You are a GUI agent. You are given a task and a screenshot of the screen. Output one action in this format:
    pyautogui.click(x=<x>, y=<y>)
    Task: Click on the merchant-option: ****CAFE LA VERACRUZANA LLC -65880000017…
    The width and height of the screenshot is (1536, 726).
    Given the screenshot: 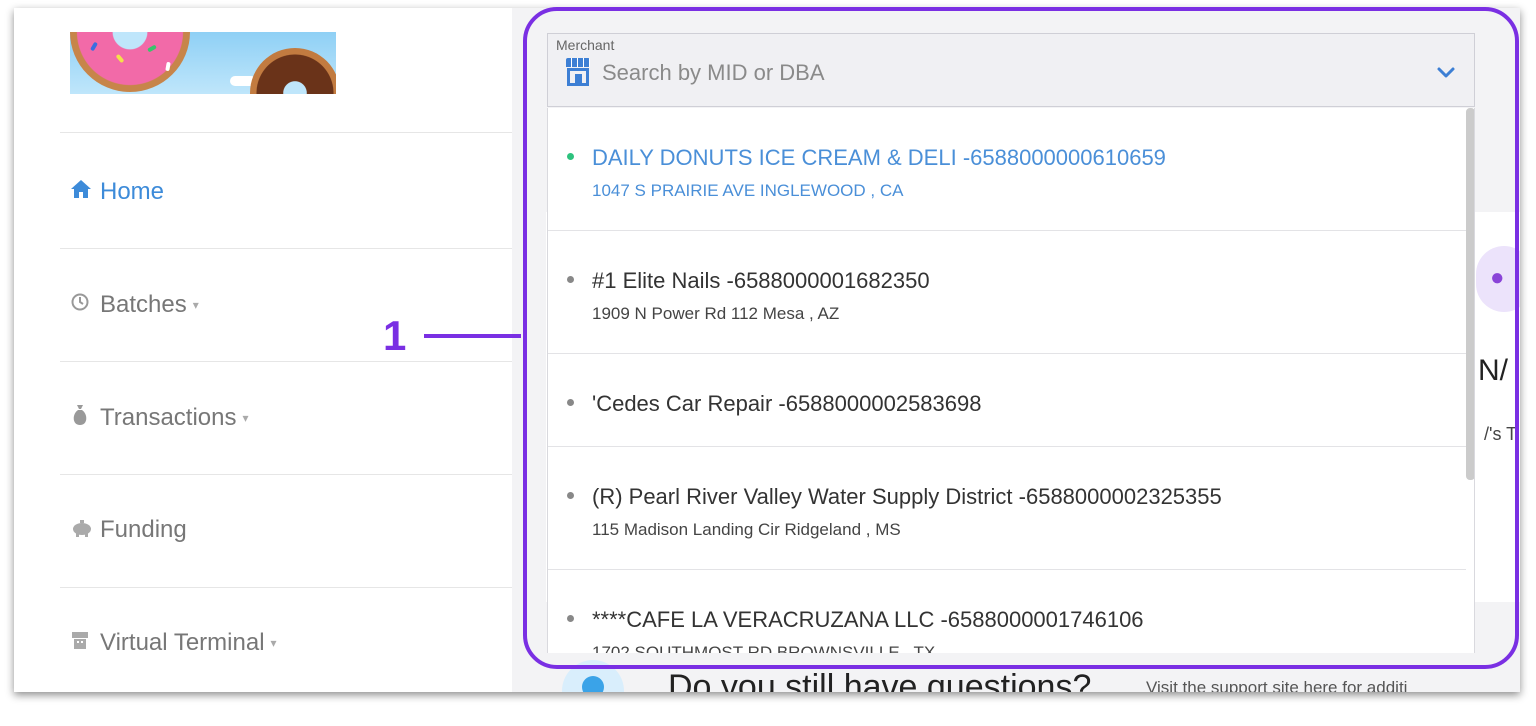 What is the action you would take?
    pyautogui.click(x=1007, y=611)
    